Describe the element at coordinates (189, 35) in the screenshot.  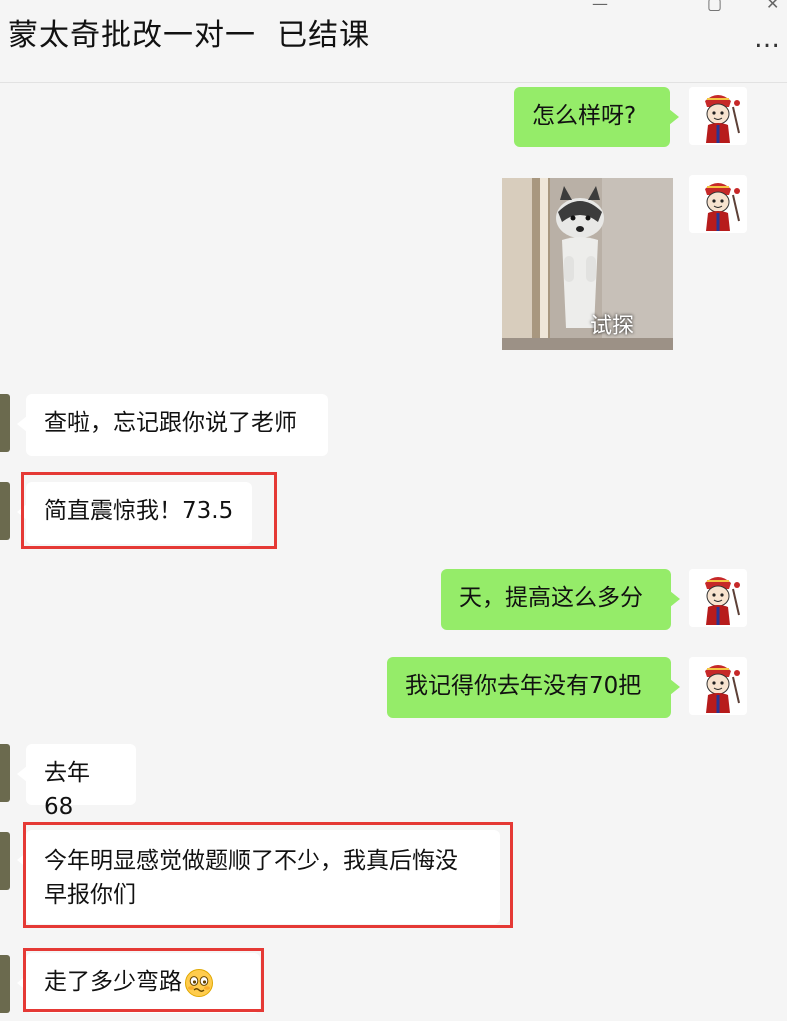
I see `chat-title: 蒙太奇批改一对一 已结课` at that location.